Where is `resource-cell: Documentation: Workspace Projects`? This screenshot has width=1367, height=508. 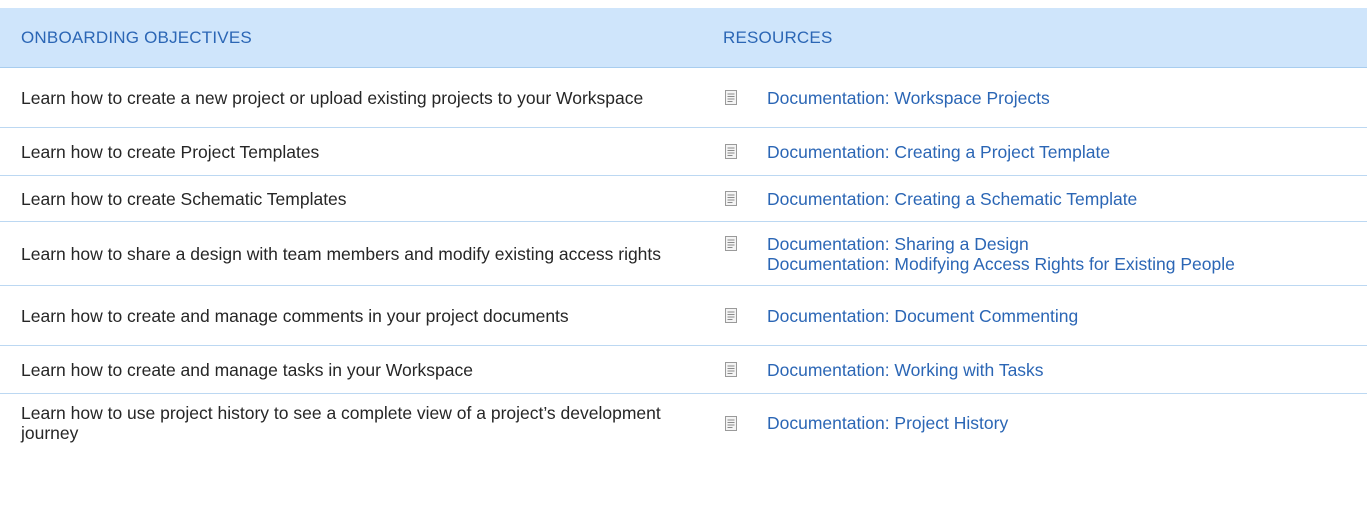 resource-cell: Documentation: Workspace Projects is located at coordinates (1045, 98).